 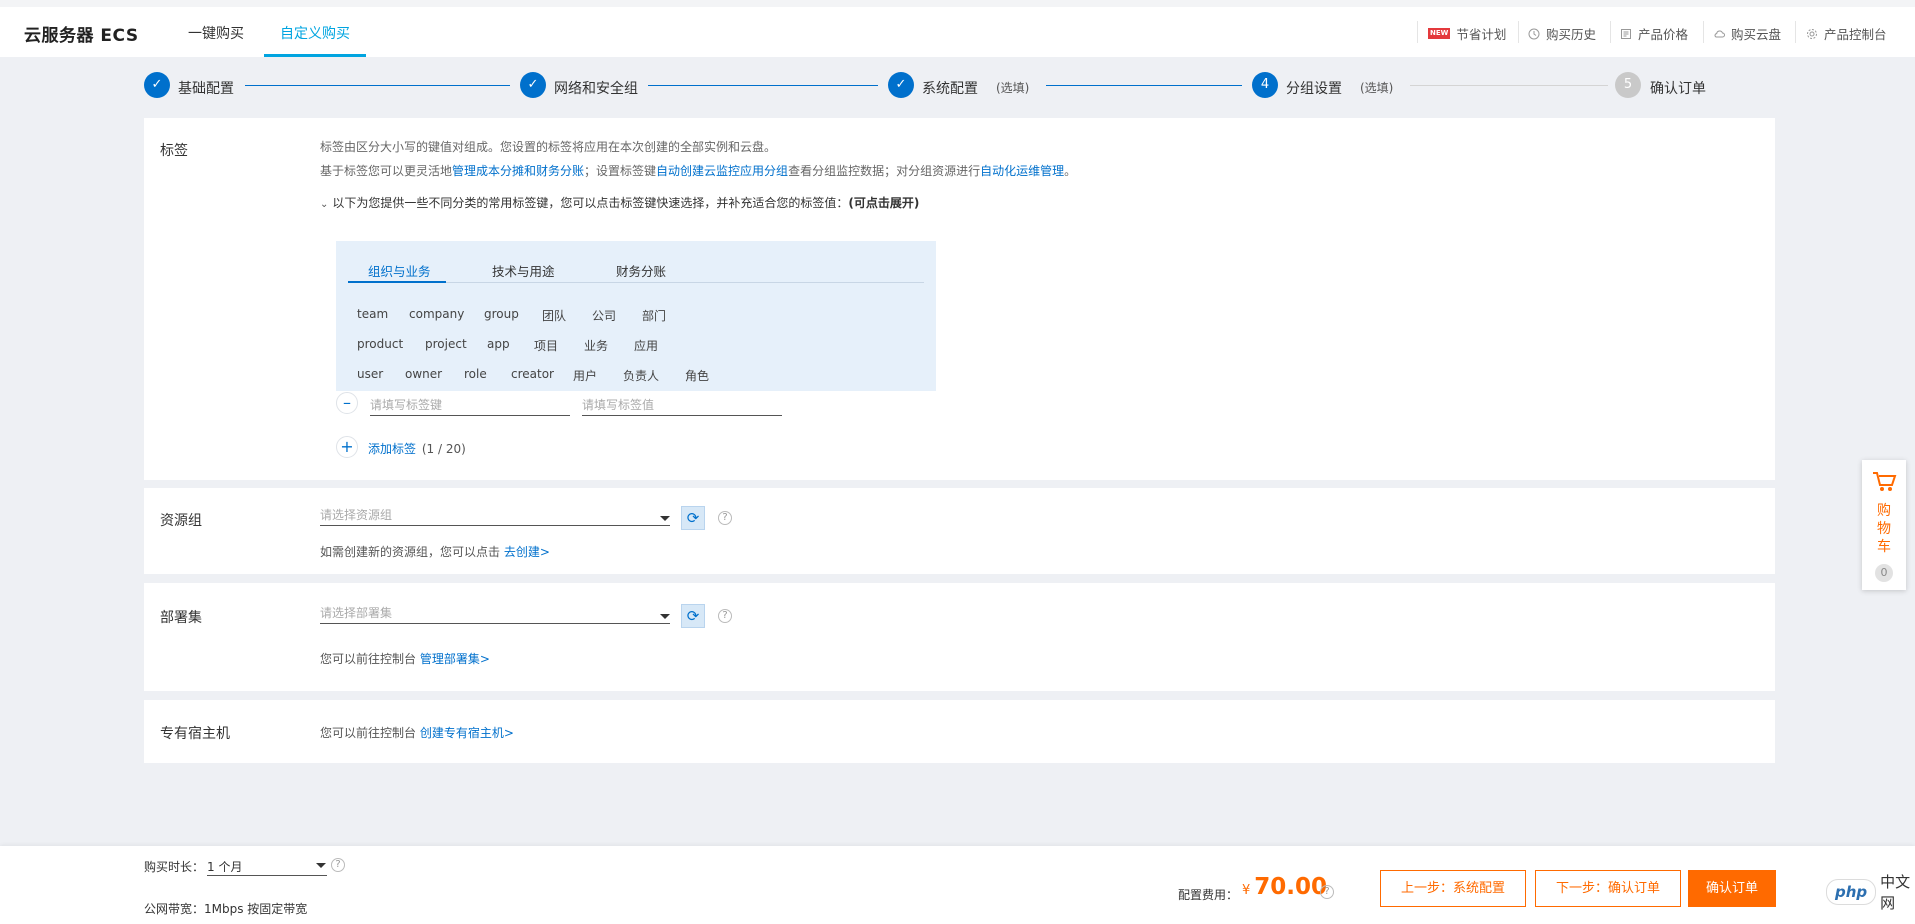 What do you see at coordinates (181, 521) in the screenshot?
I see `resource-group-title: 资源组` at bounding box center [181, 521].